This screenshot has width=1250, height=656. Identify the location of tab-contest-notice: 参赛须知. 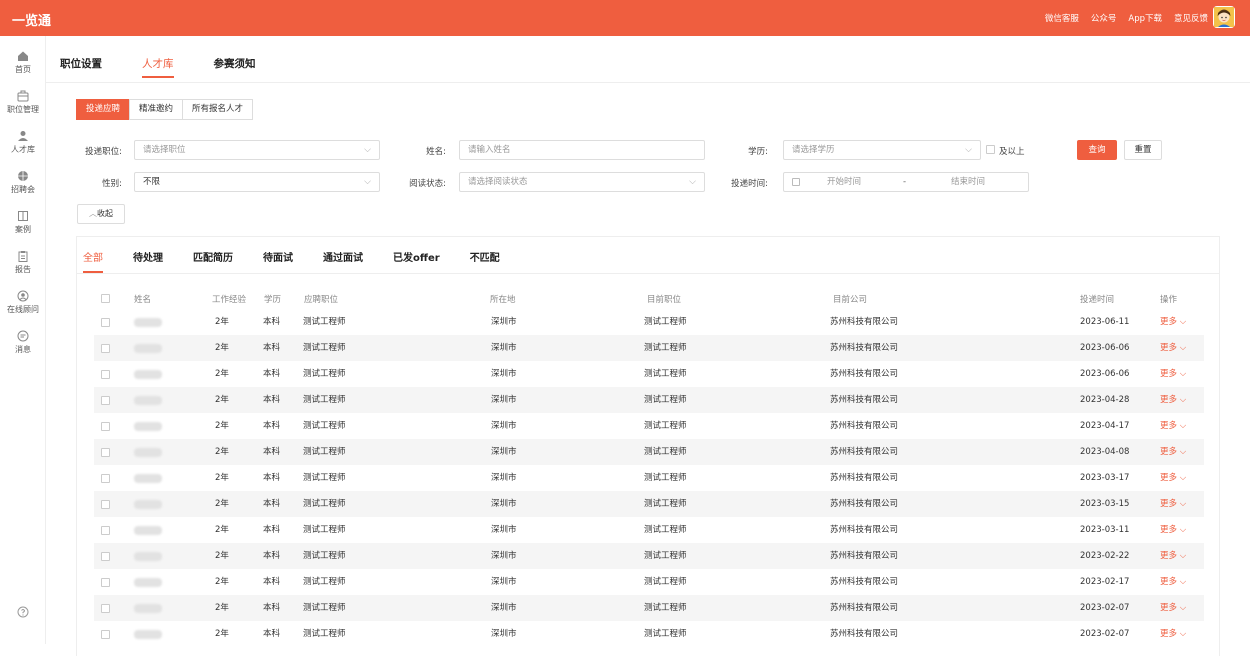
(235, 63).